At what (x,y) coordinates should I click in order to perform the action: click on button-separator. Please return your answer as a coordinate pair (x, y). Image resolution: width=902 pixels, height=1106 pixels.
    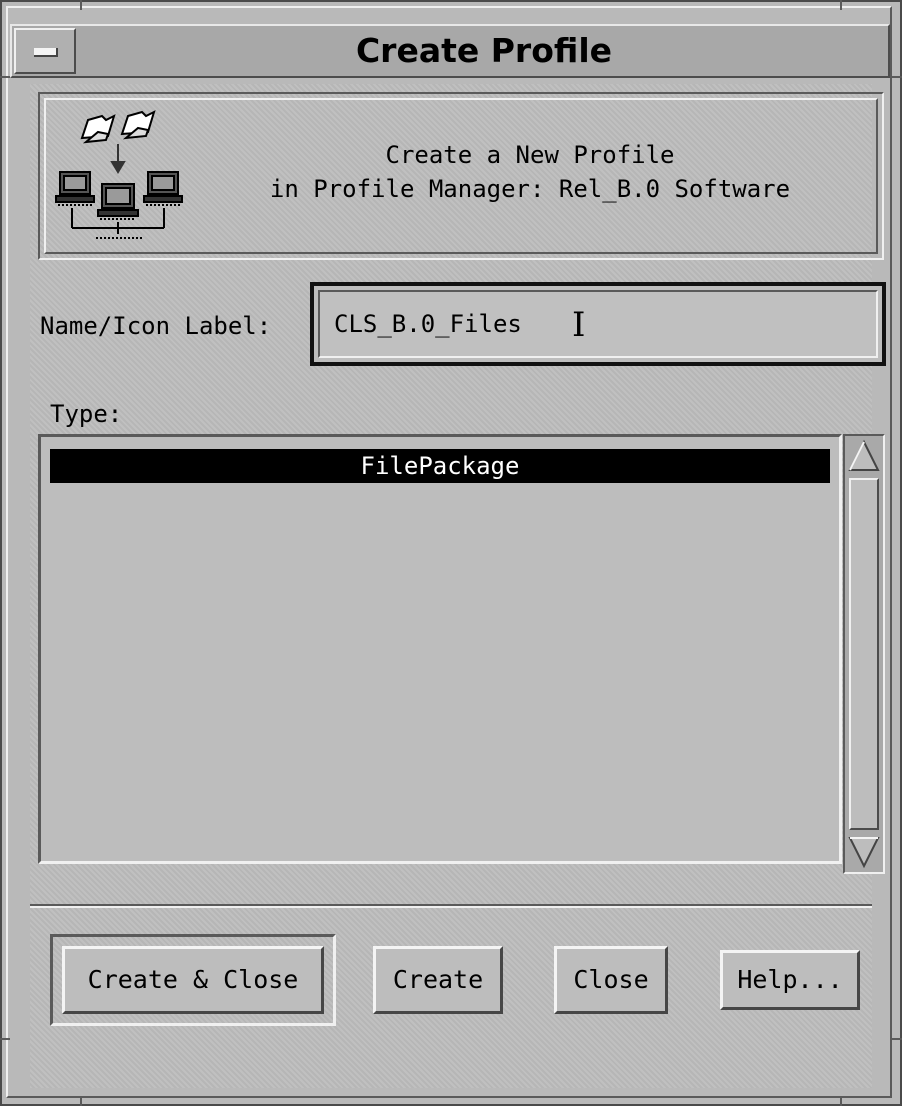
    Looking at the image, I should click on (451, 906).